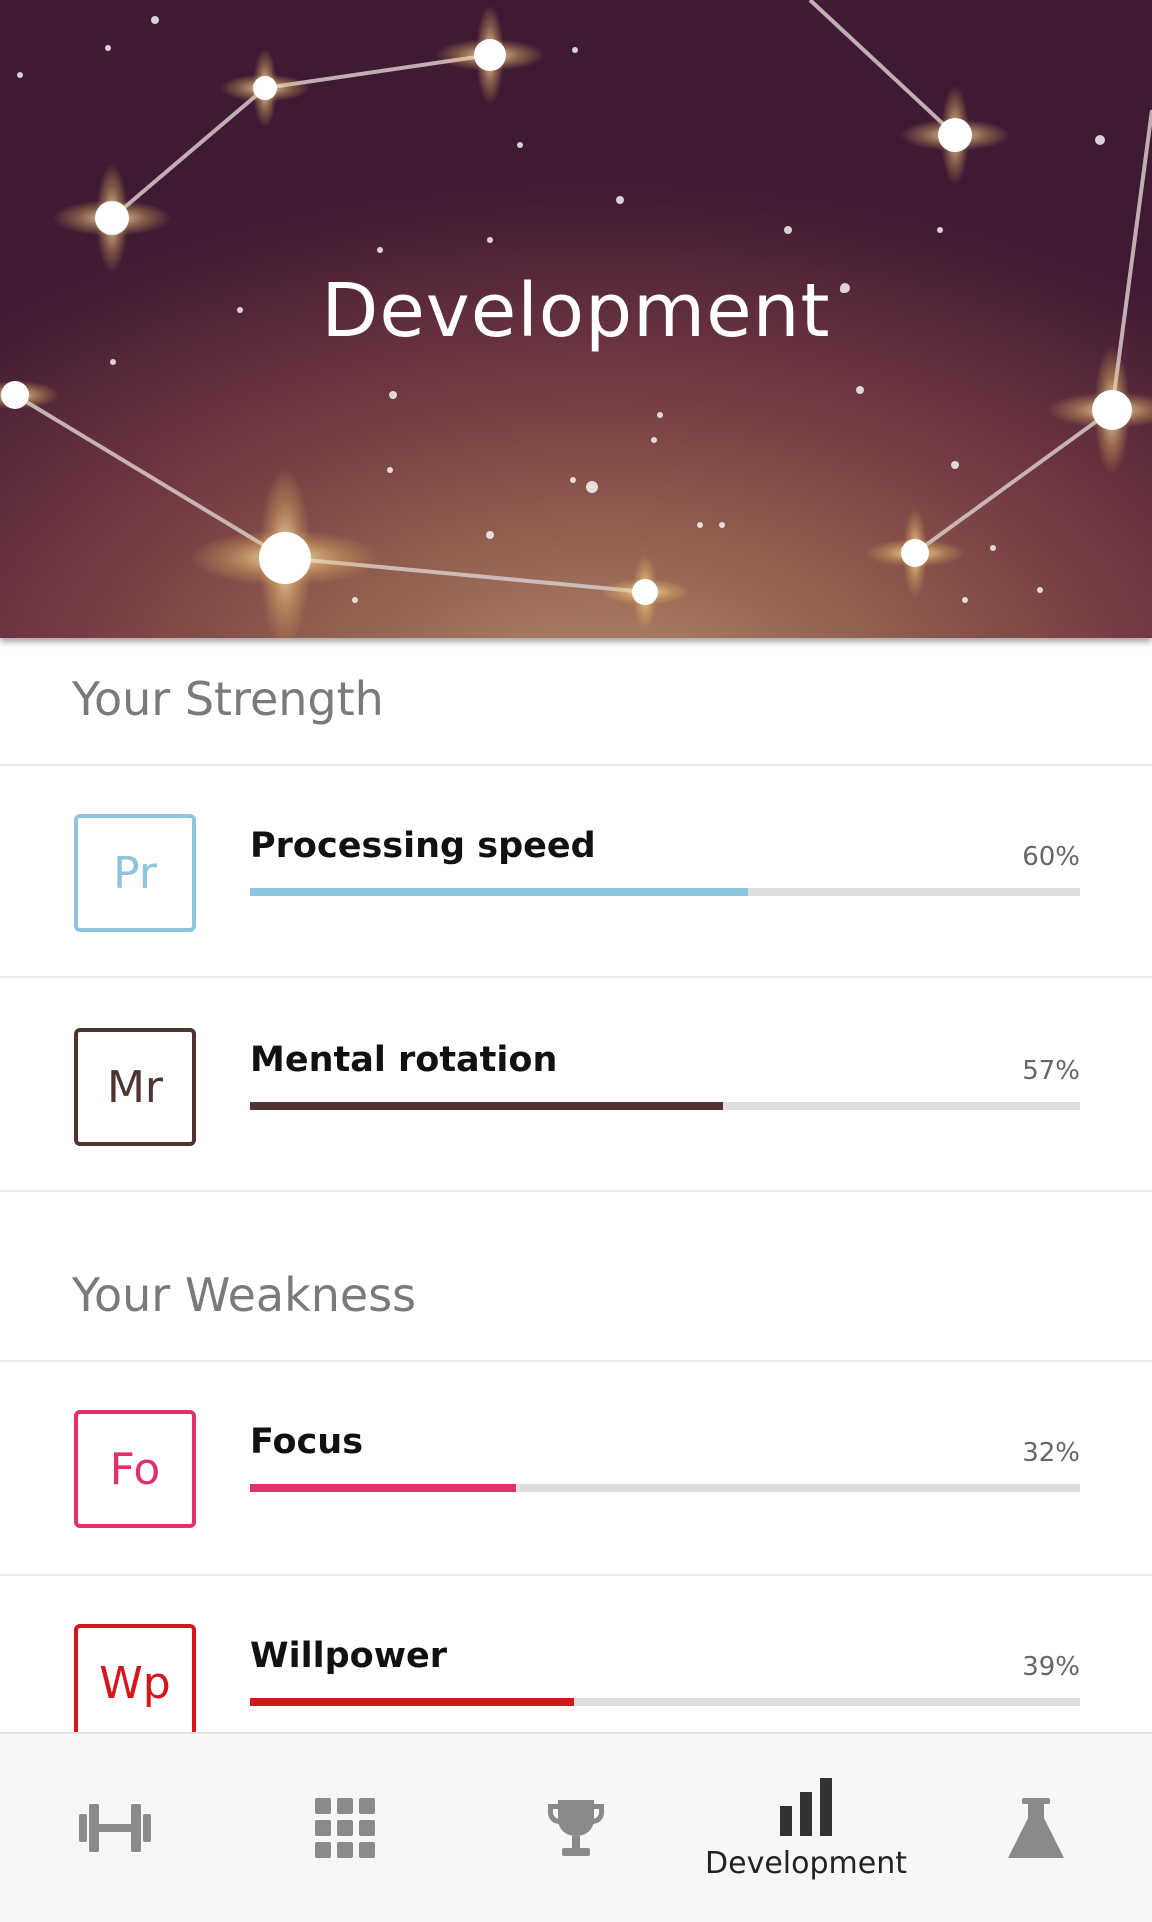 The image size is (1152, 1922). Describe the element at coordinates (404, 1060) in the screenshot. I see `skill-label: Mental rotation` at that location.